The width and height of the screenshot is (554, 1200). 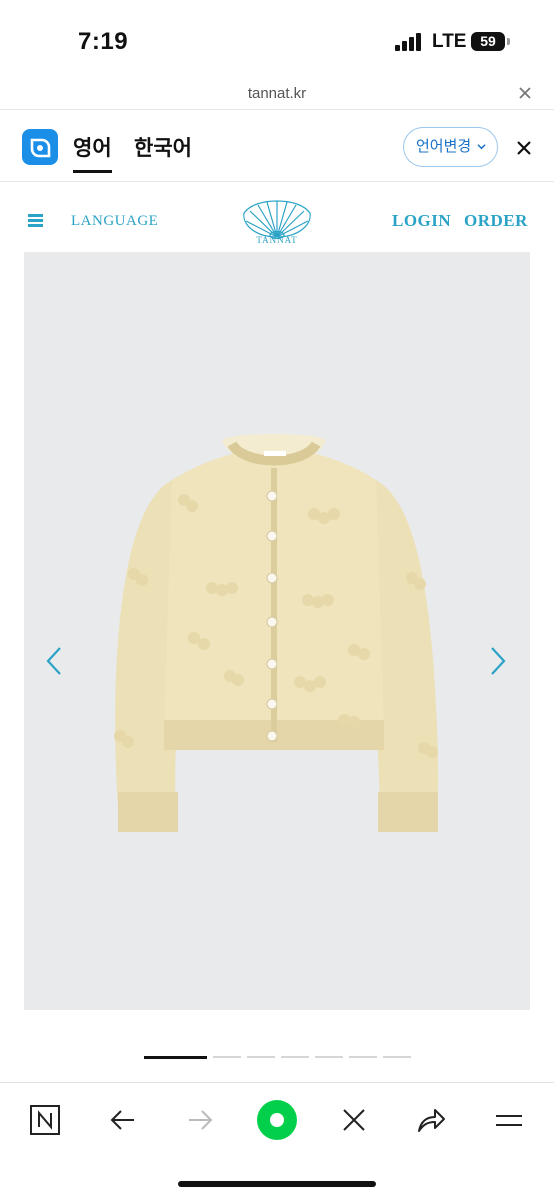 I want to click on signal-icon, so click(x=409, y=42).